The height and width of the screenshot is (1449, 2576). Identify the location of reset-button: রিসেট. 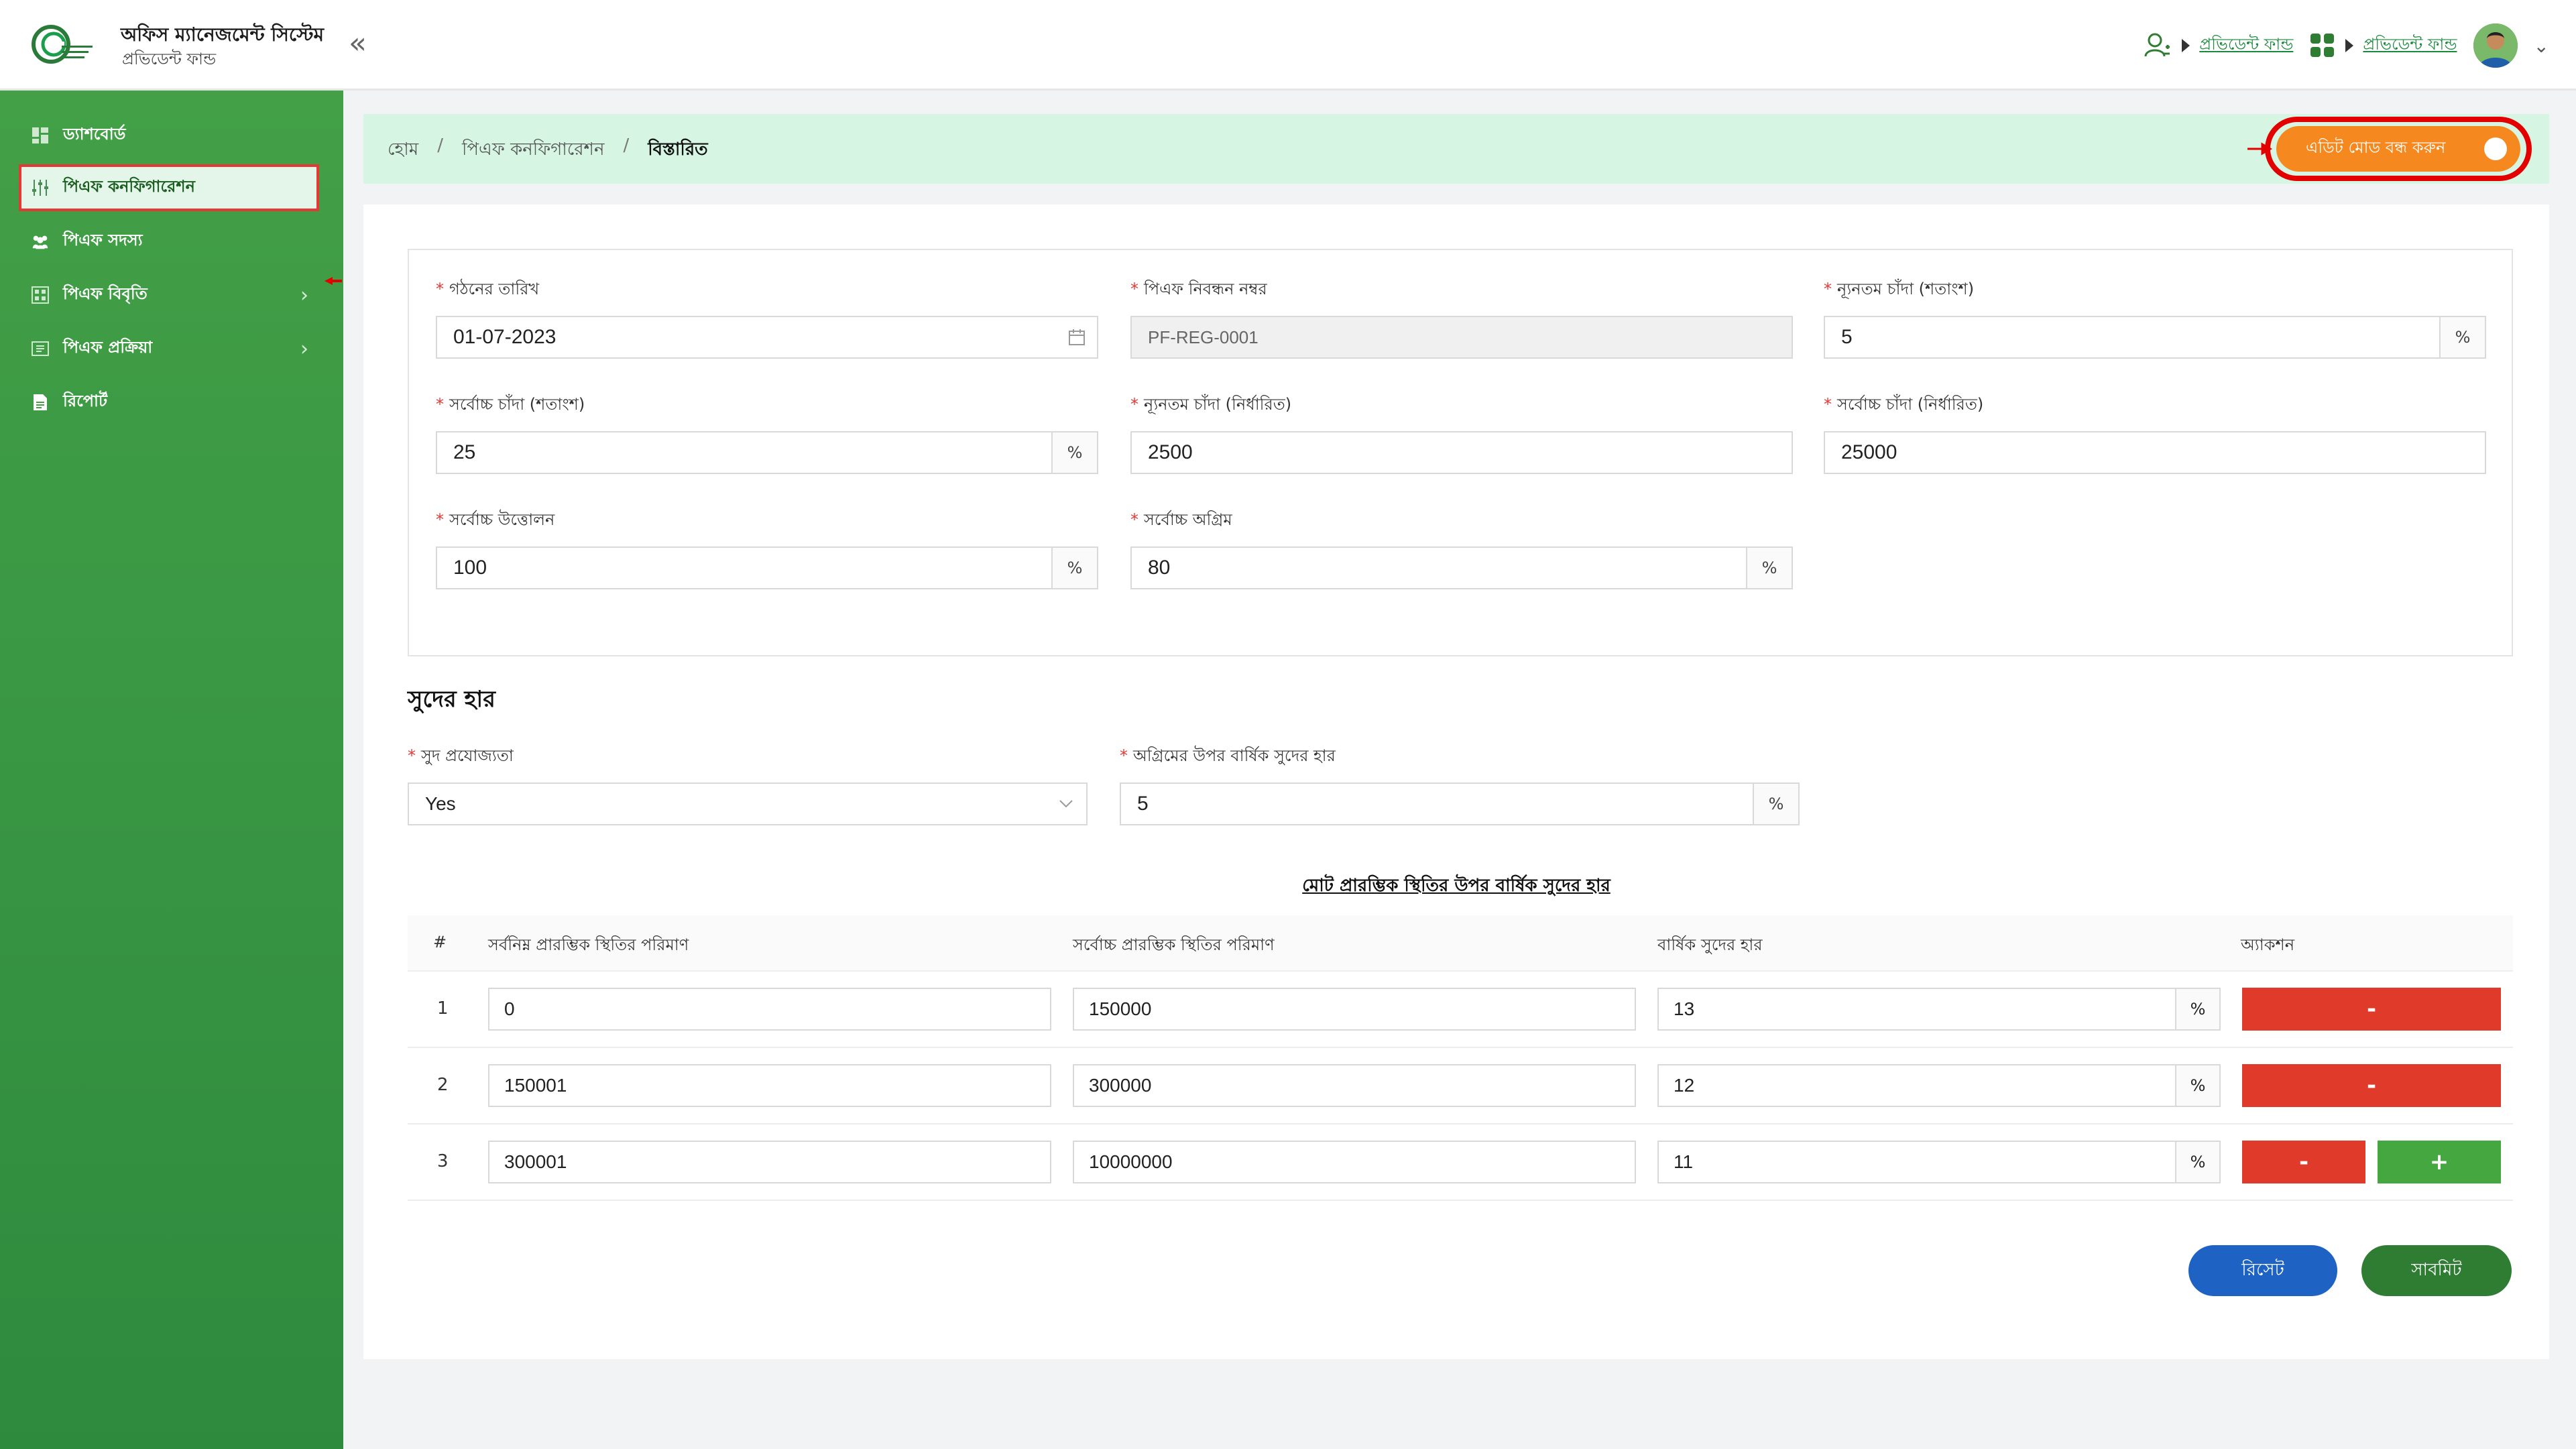
(2262, 1271).